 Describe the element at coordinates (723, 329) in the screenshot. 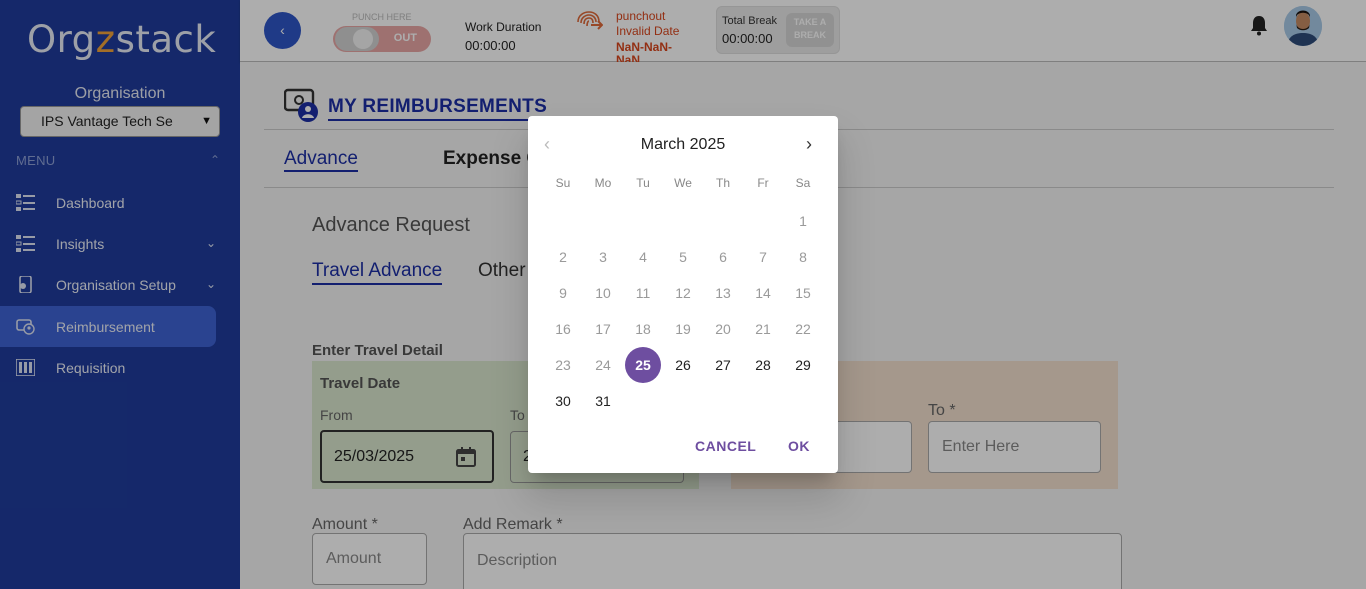

I see `calendar-day: 20` at that location.